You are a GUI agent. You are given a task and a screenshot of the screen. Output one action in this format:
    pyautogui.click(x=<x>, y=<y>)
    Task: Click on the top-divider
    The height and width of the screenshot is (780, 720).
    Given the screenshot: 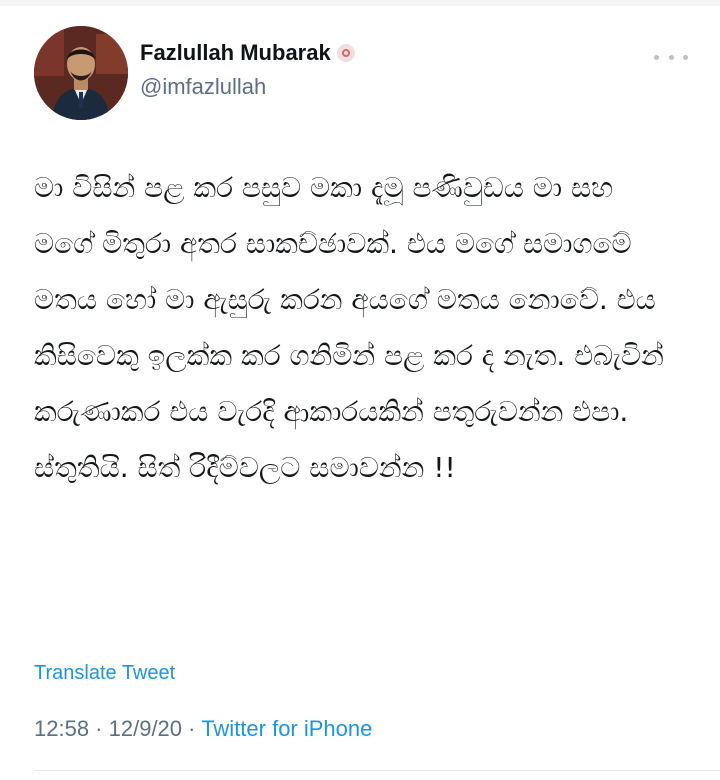 What is the action you would take?
    pyautogui.click(x=360, y=3)
    